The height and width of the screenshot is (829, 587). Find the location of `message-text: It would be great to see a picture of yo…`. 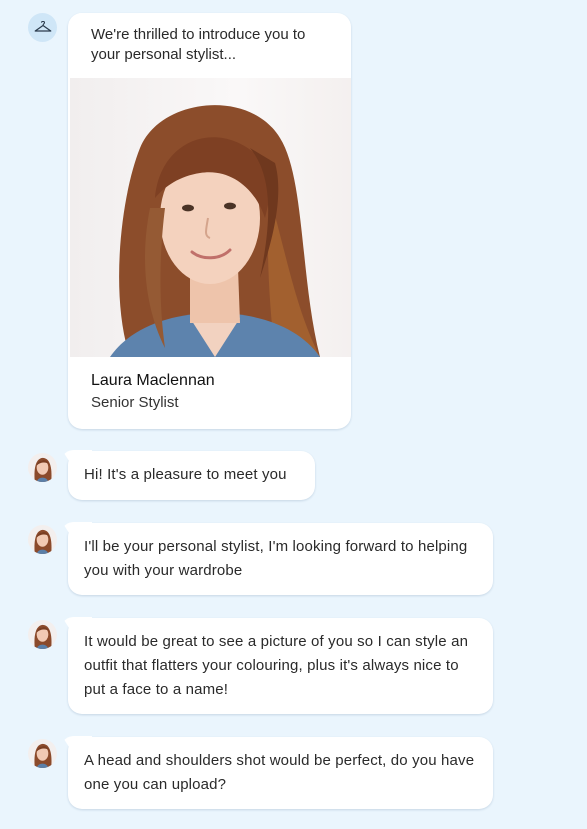

message-text: It would be great to see a picture of yo… is located at coordinates (276, 665).